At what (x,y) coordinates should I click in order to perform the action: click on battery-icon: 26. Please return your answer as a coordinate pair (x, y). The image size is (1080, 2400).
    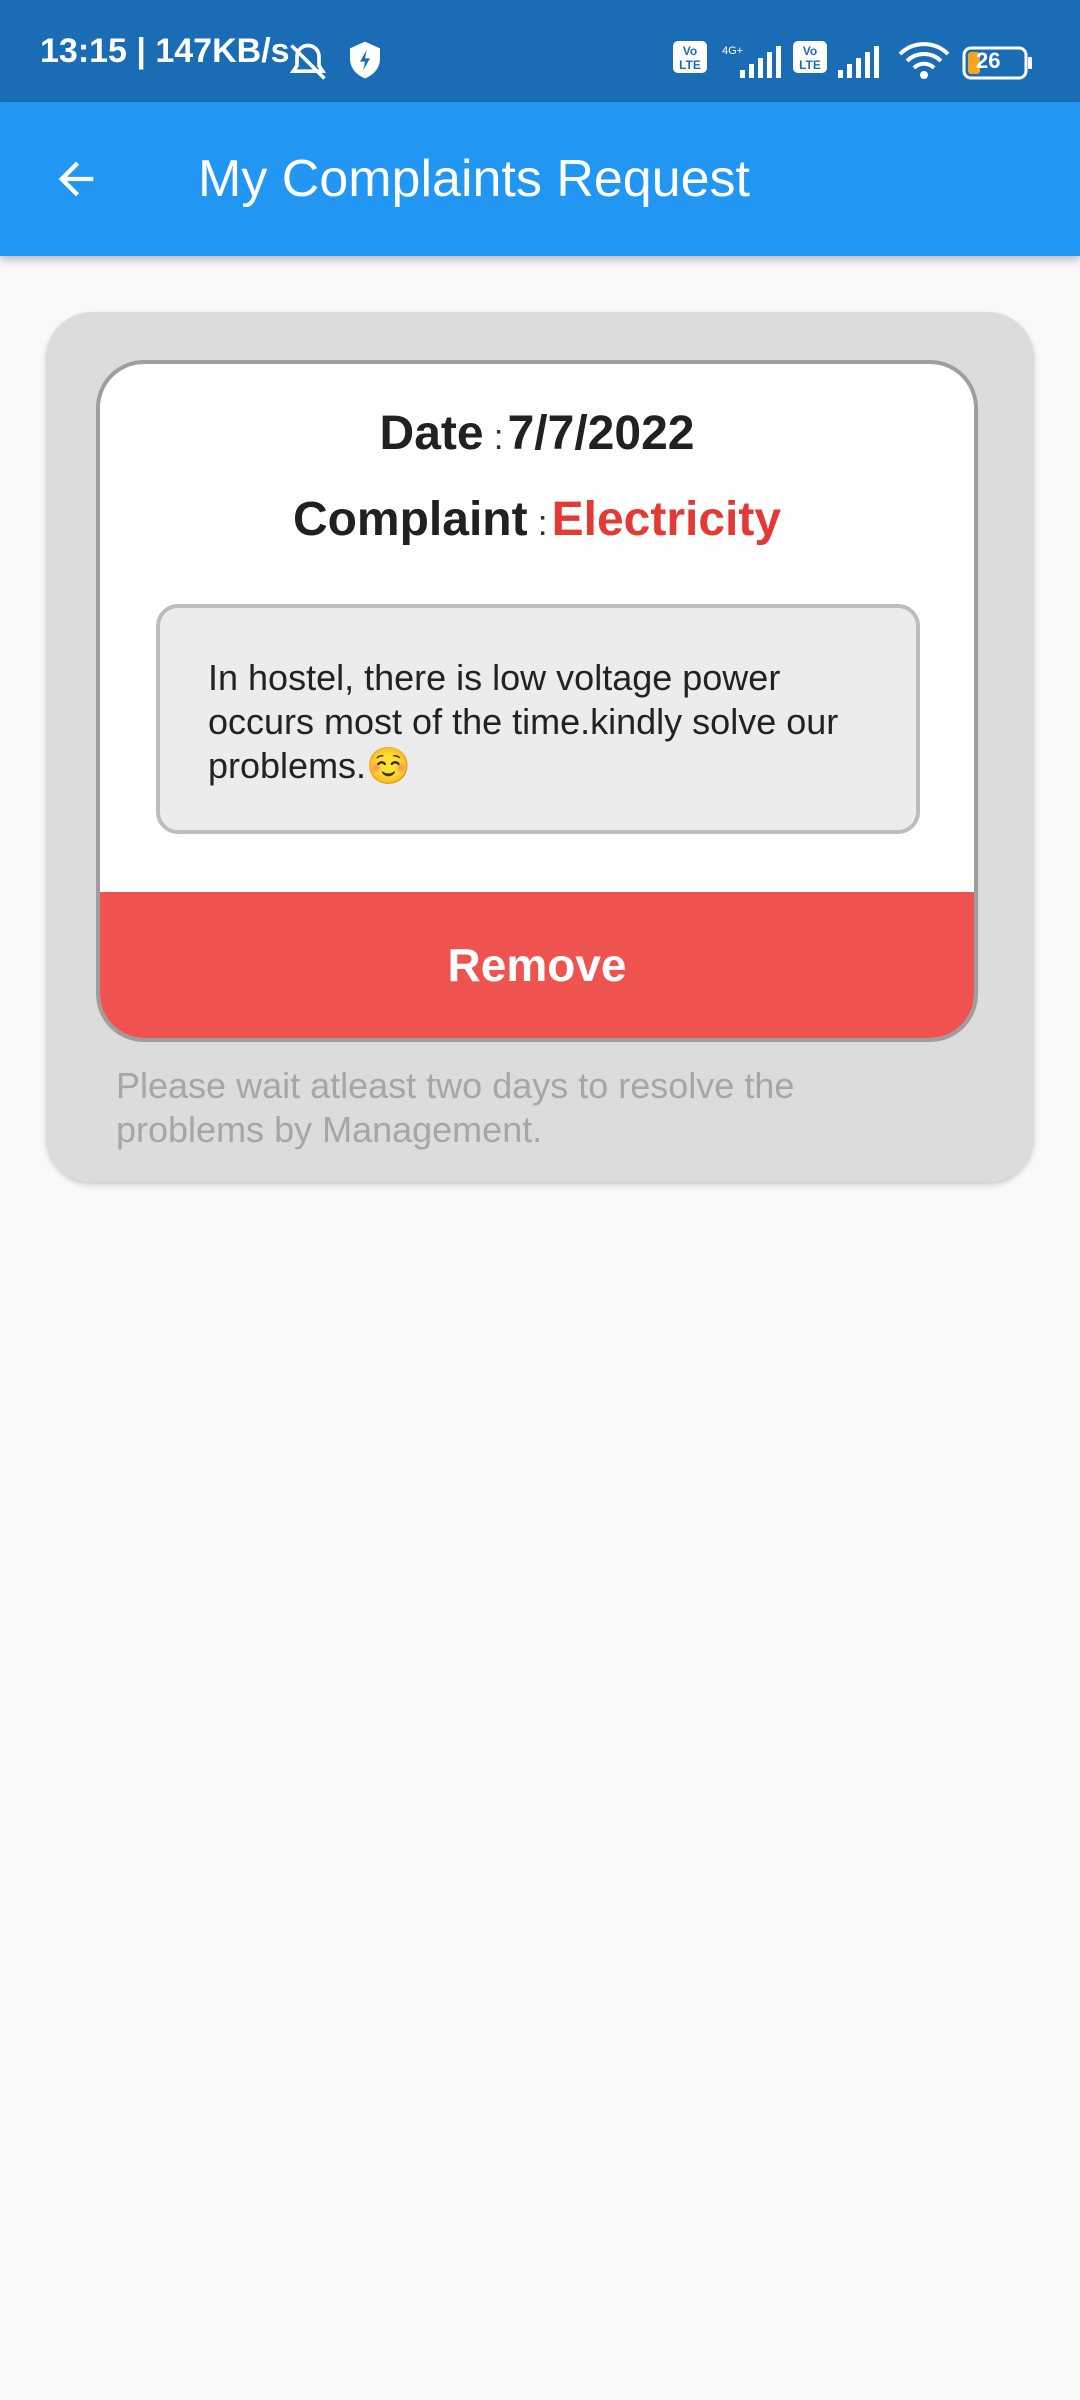
    Looking at the image, I should click on (998, 65).